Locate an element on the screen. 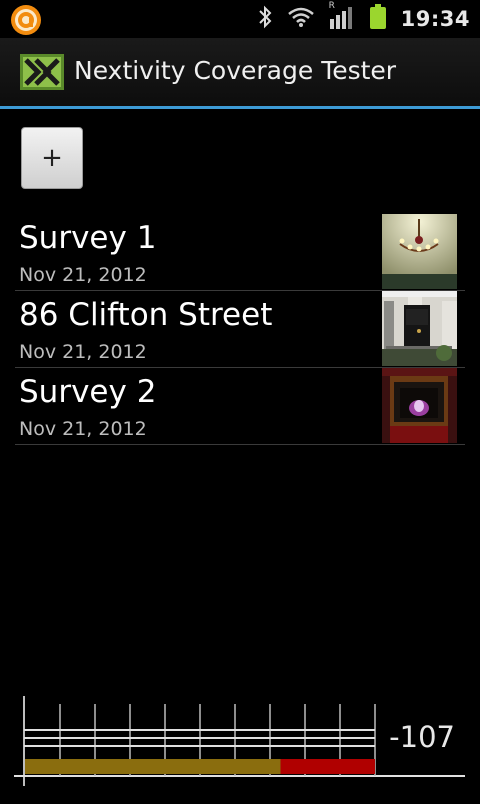  status-bar: R 19:34 is located at coordinates (240, 19).